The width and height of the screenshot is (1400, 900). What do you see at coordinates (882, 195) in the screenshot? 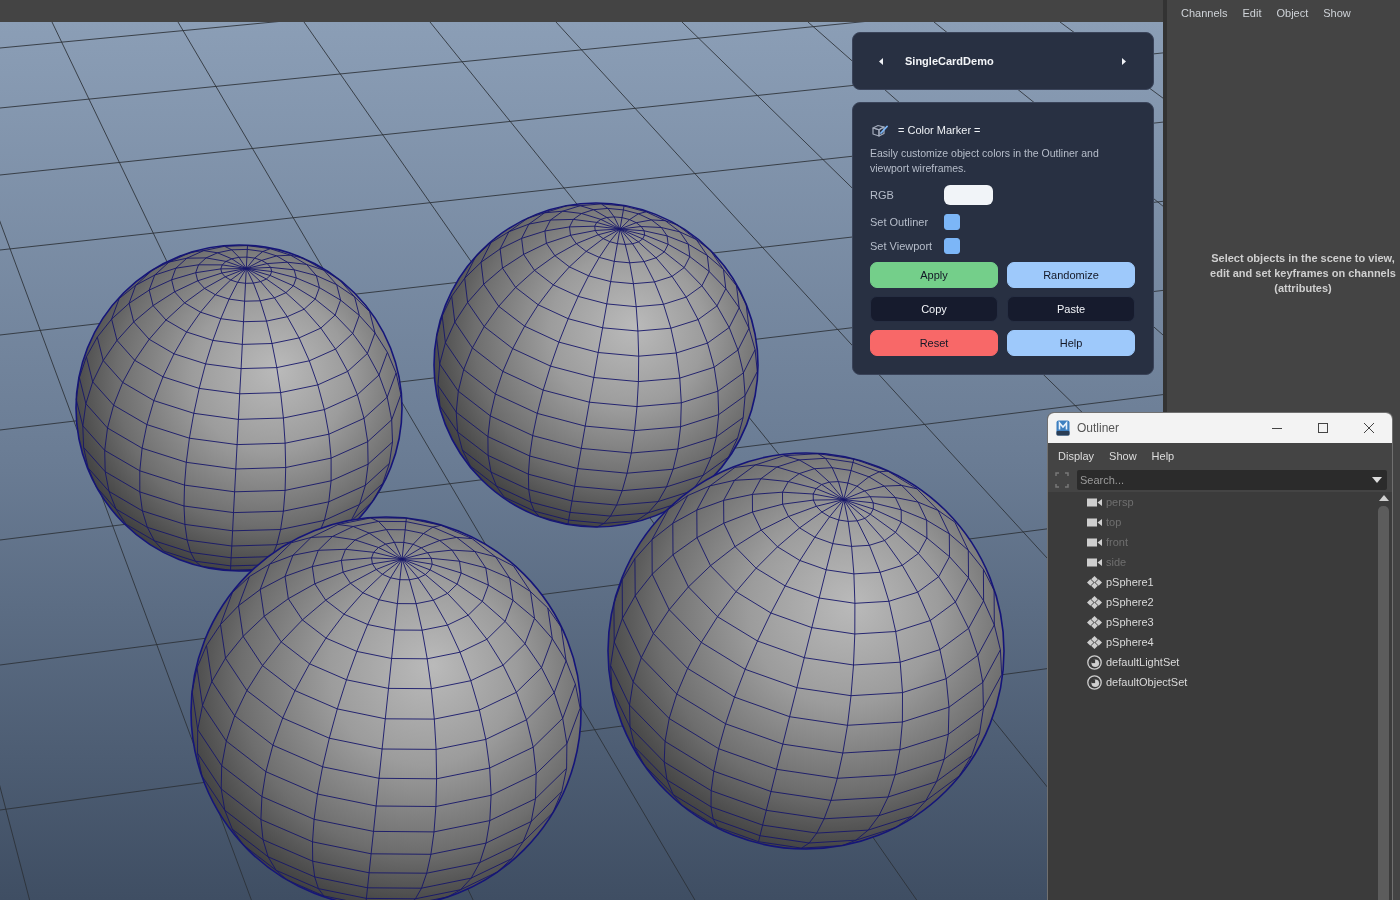
I see `field-label: RGB` at bounding box center [882, 195].